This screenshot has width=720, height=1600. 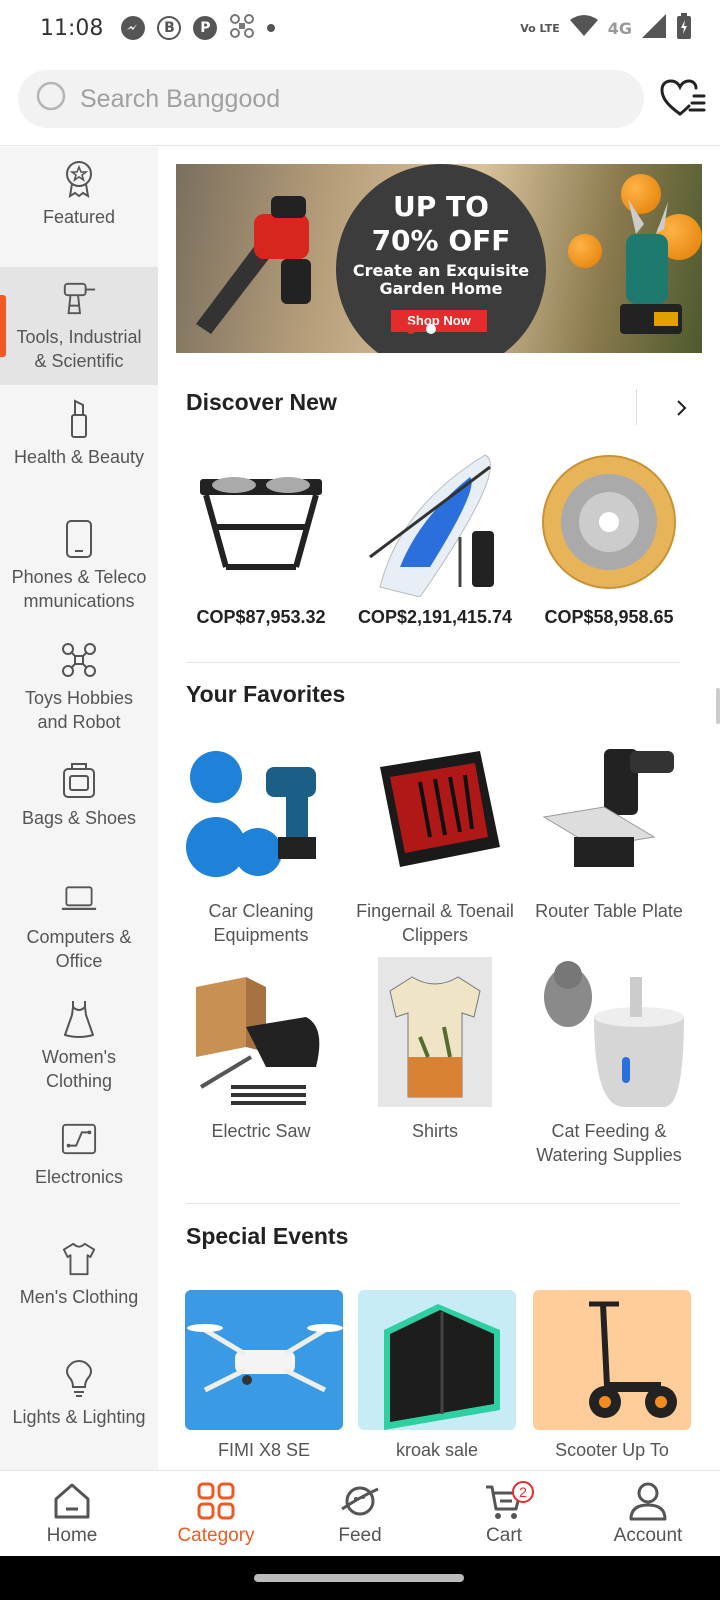 What do you see at coordinates (651, 266) in the screenshot?
I see `pruning-shears-image` at bounding box center [651, 266].